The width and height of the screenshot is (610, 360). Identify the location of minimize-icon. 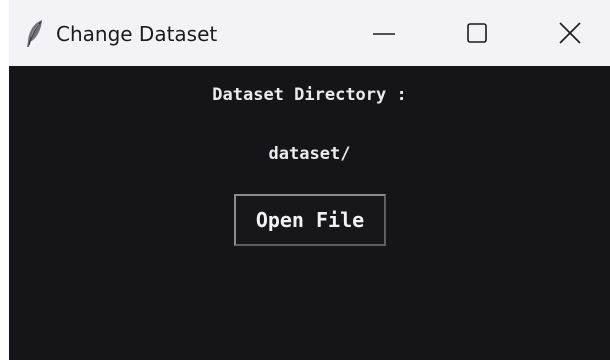
(384, 34).